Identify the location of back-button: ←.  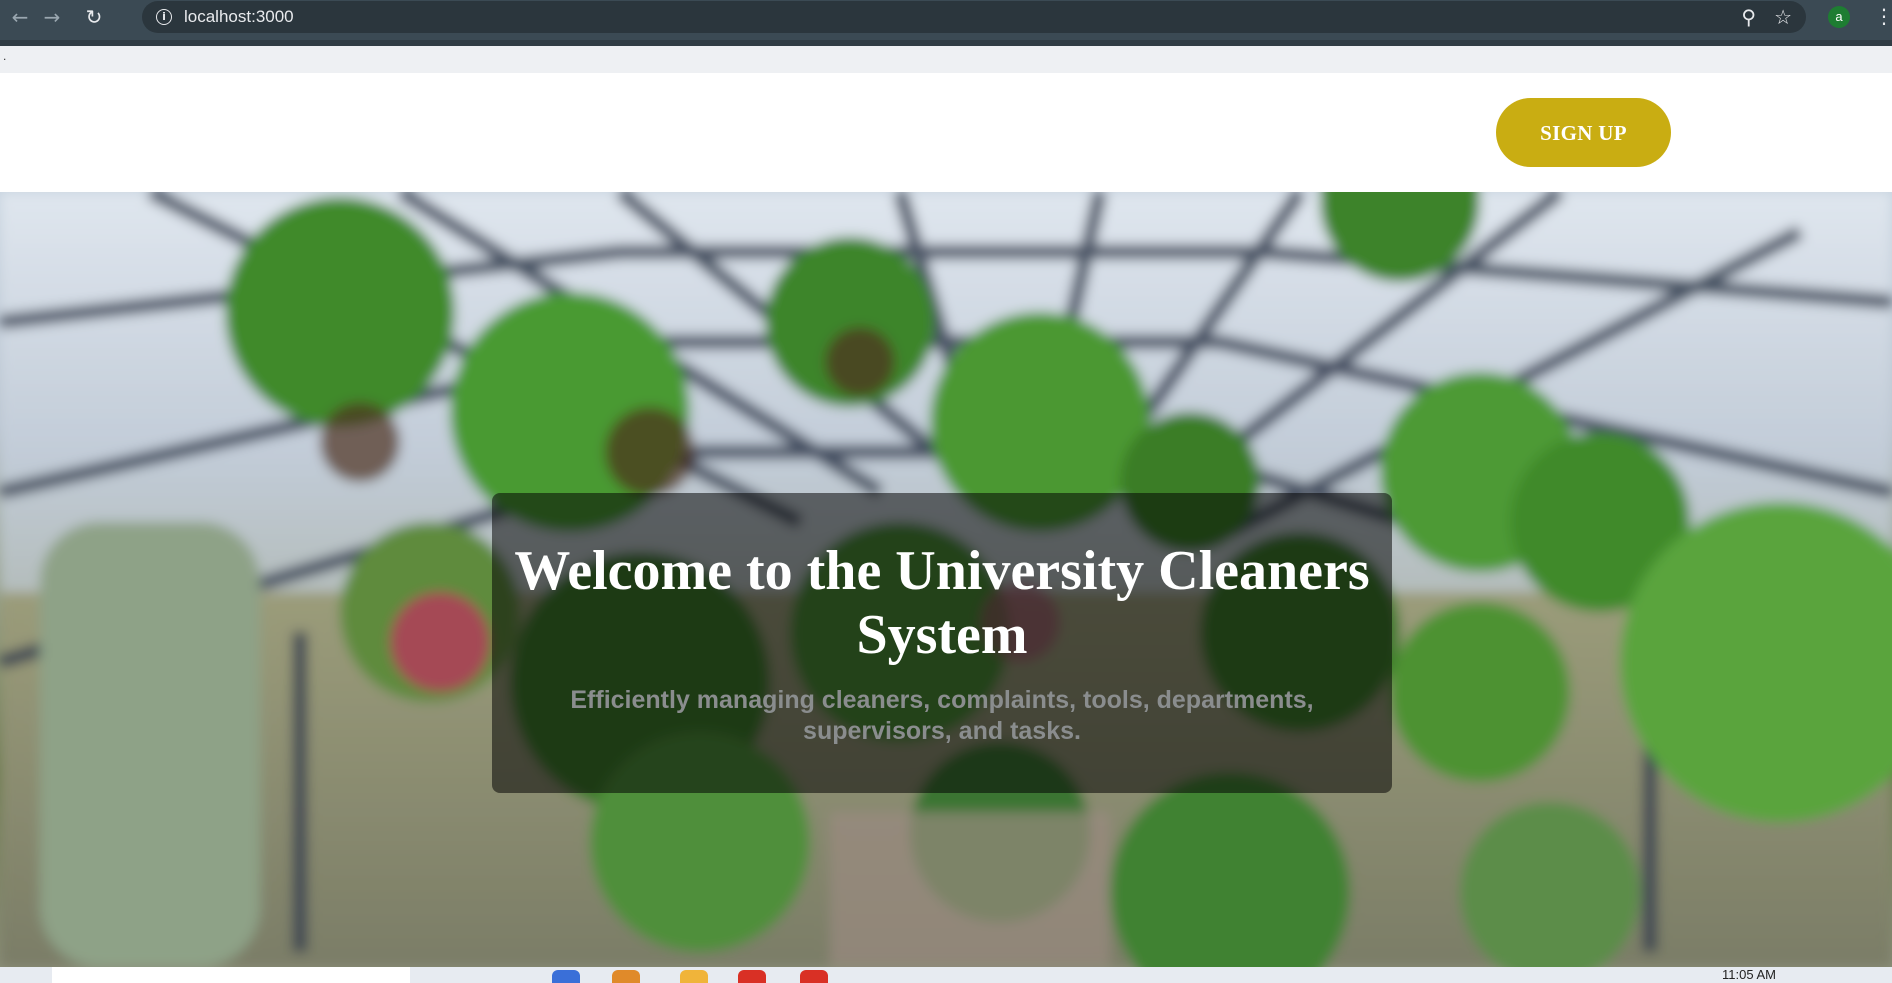
(20, 17).